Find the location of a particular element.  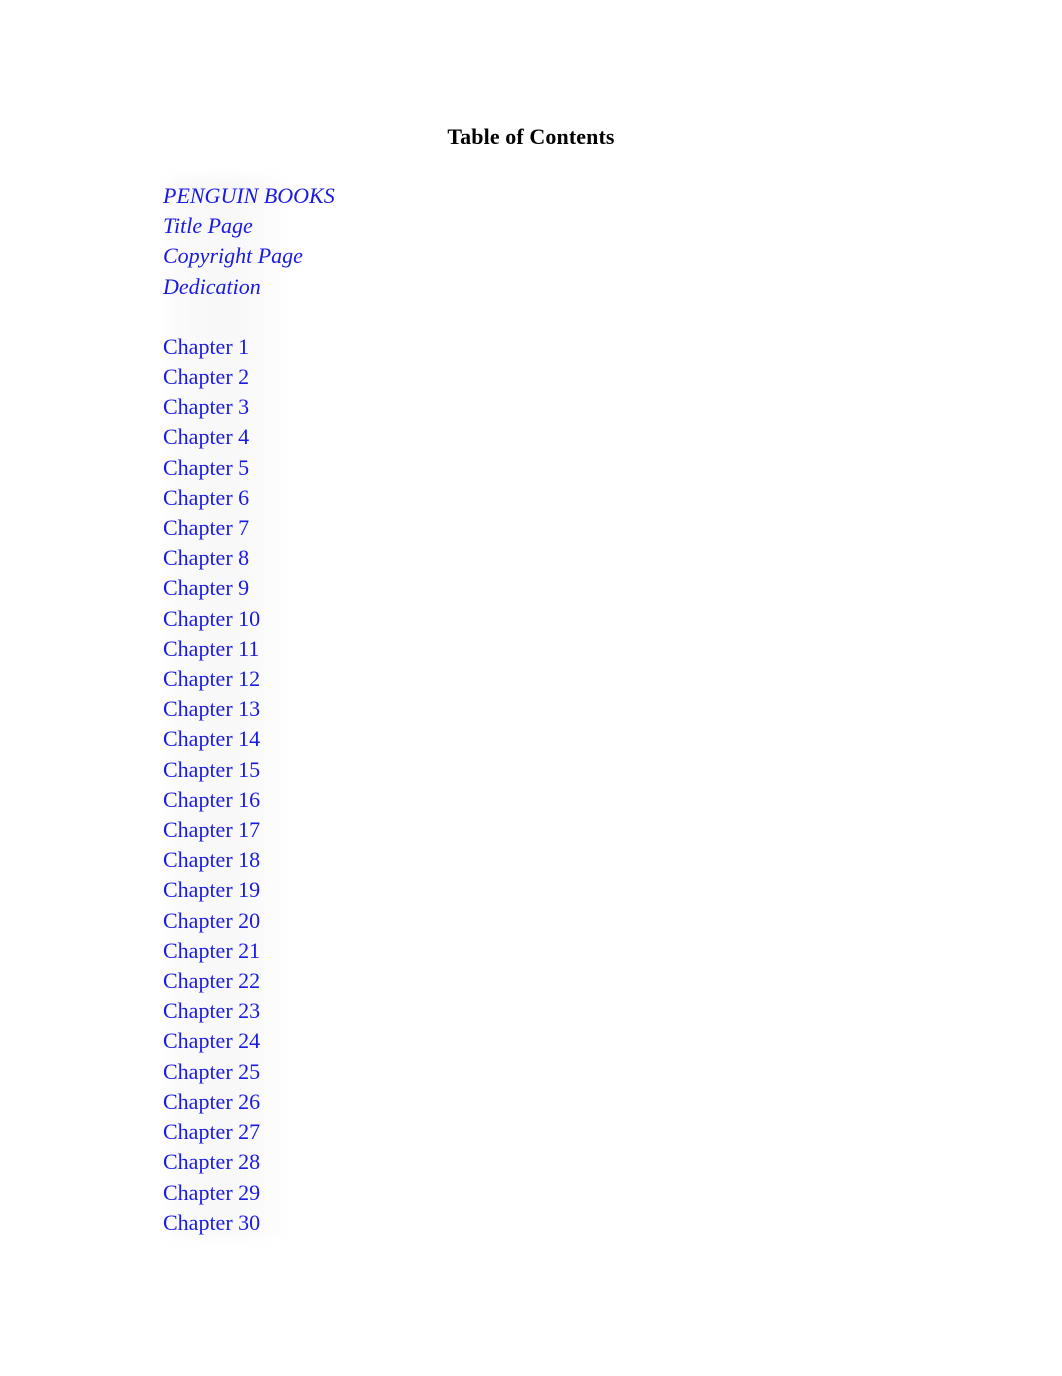

page-title: Table of Contents is located at coordinates (531, 136).